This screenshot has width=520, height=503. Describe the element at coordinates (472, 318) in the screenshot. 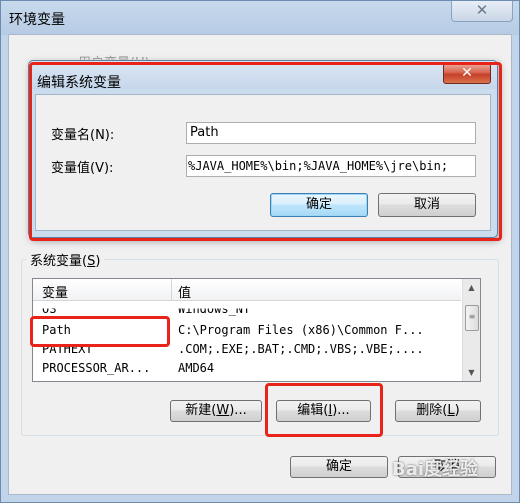

I see `scroll-thumb: ≡` at that location.